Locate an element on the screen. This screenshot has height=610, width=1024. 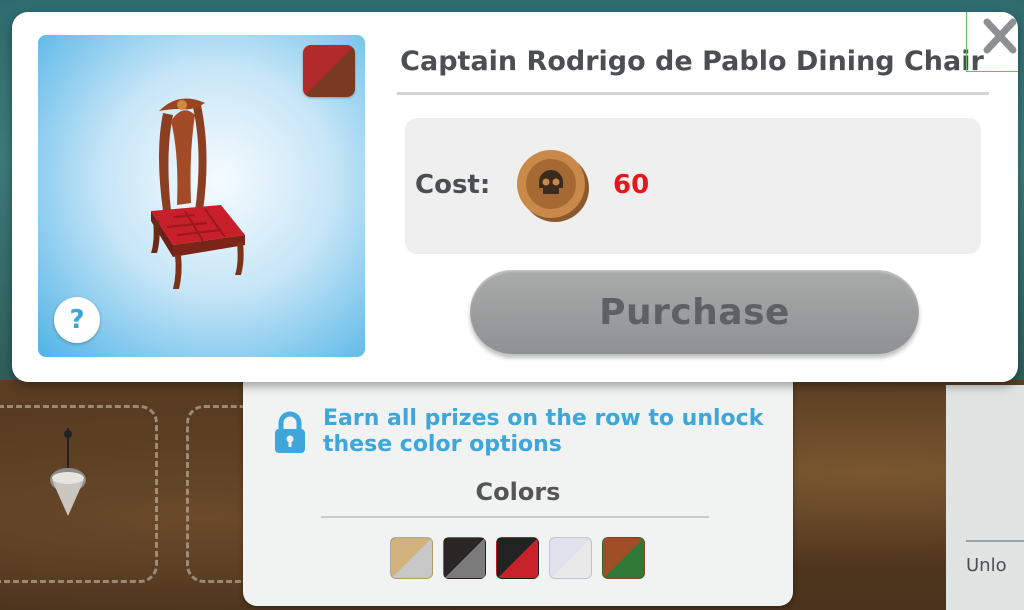
color-swatch-red is located at coordinates (517, 558).